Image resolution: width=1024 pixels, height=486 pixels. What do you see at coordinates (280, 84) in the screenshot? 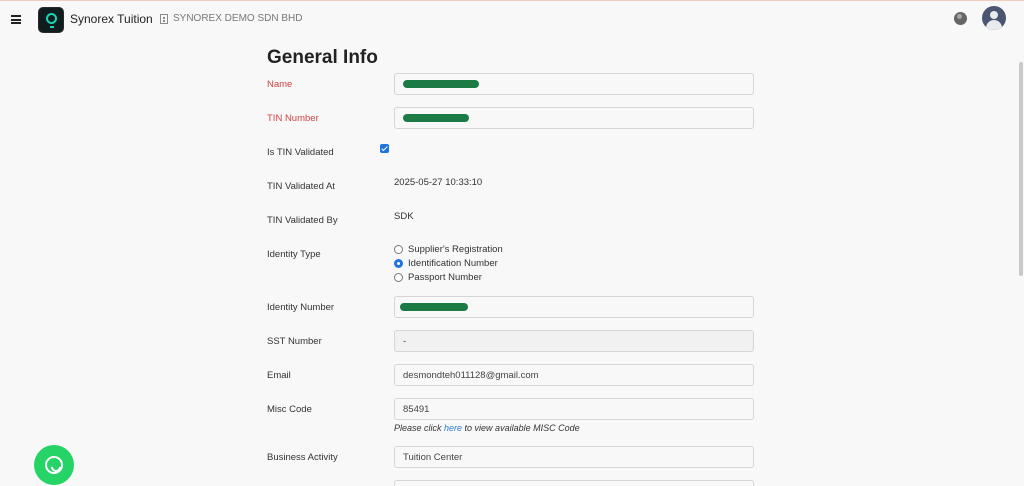
I see `name-label: Name` at bounding box center [280, 84].